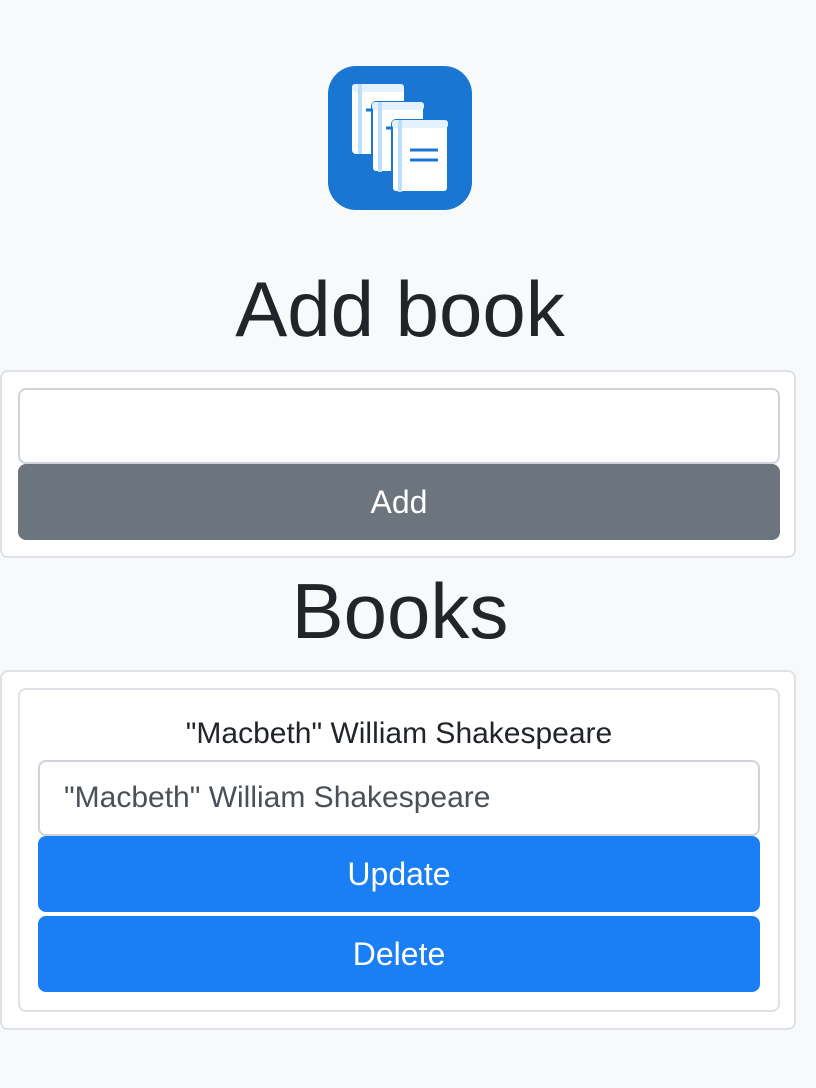  I want to click on delete-button: Delete, so click(399, 954).